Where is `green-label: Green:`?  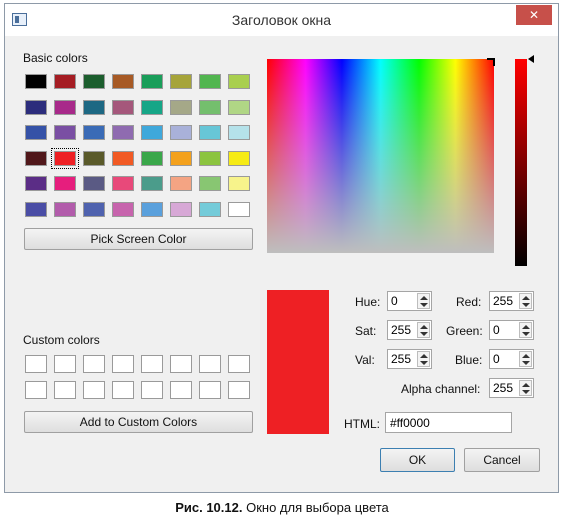 green-label: Green: is located at coordinates (464, 331).